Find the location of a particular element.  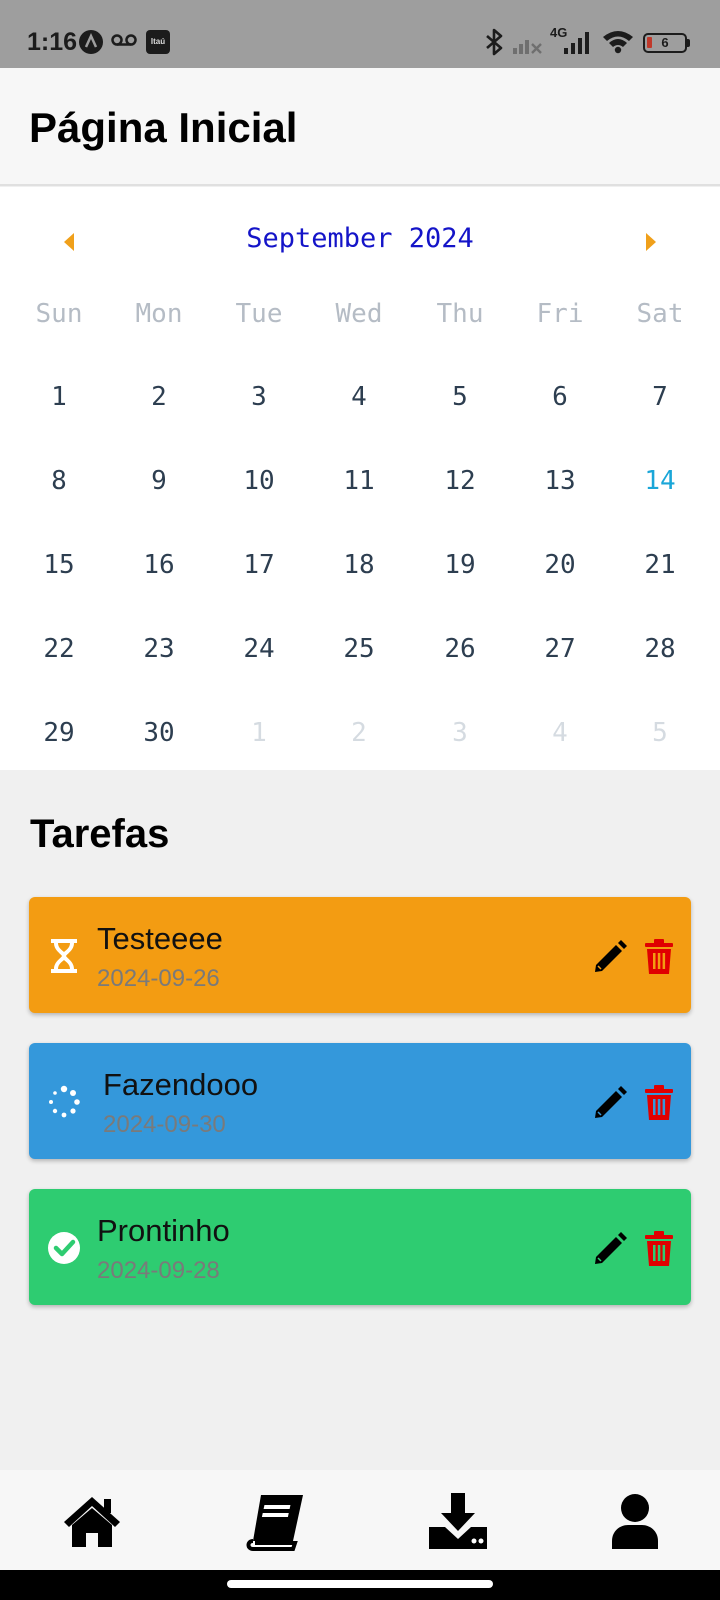

calendar-day: 6 is located at coordinates (560, 397).